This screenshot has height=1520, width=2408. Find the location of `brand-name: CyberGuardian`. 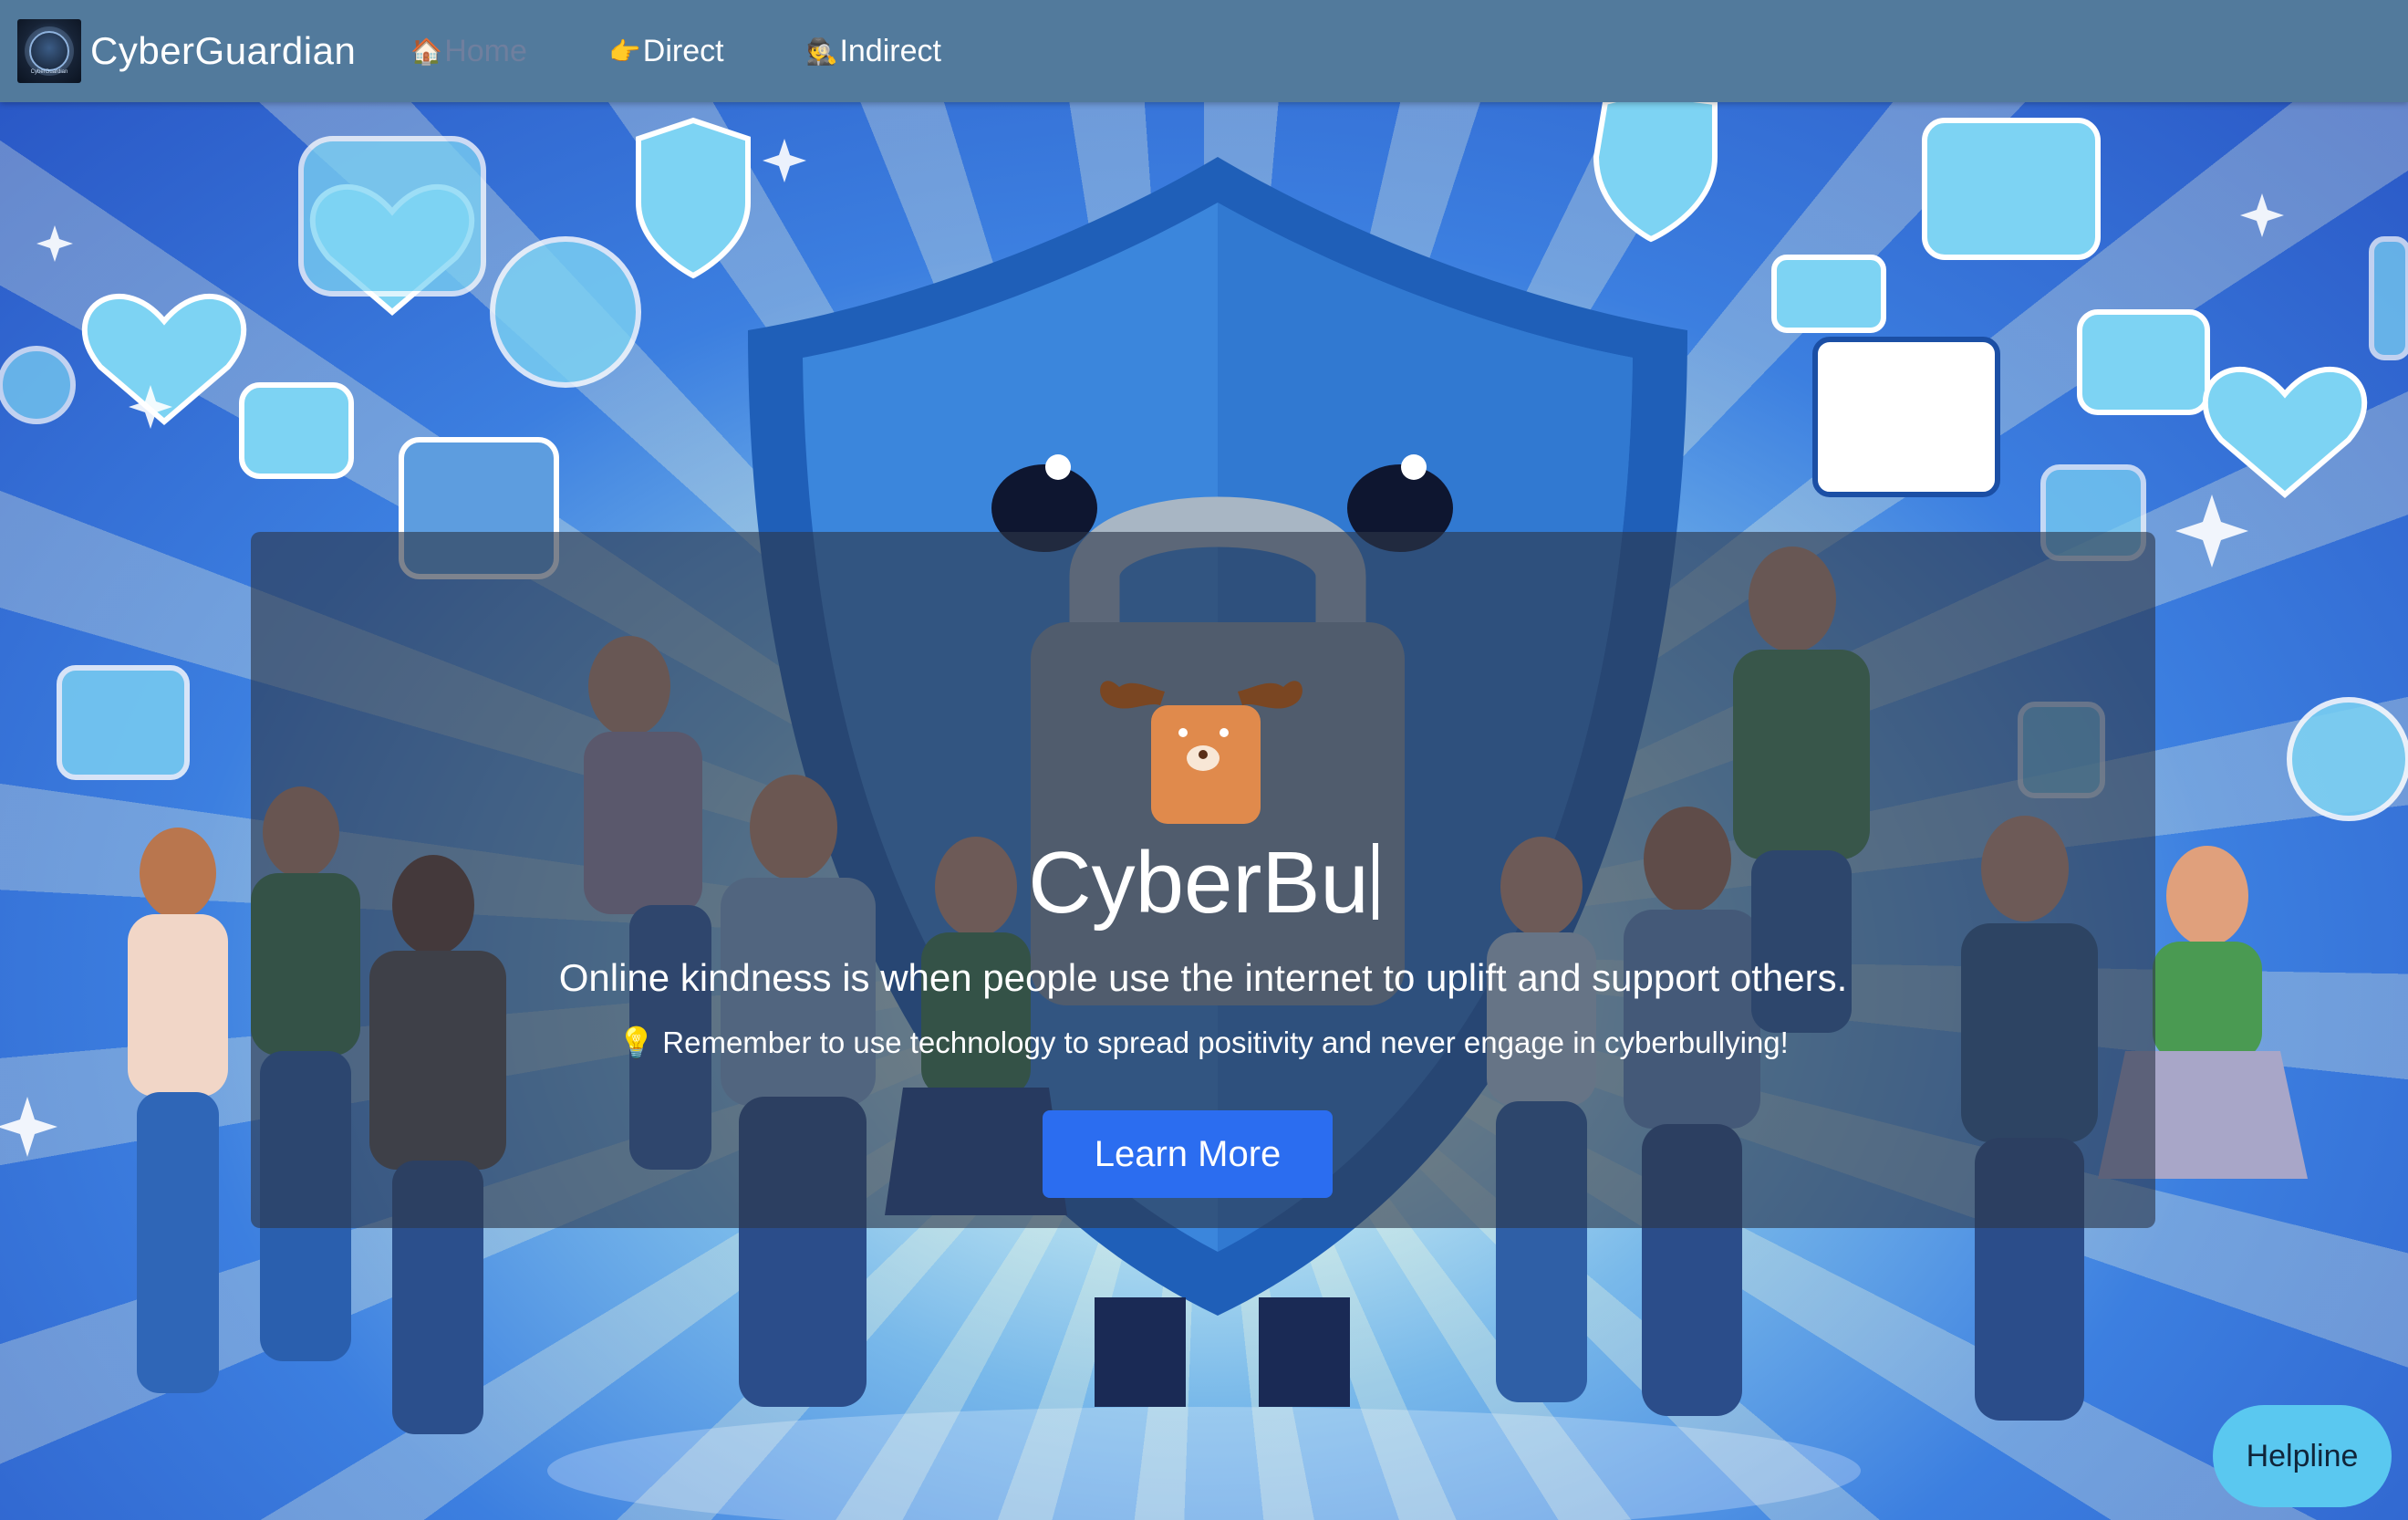

brand-name: CyberGuardian is located at coordinates (223, 51).